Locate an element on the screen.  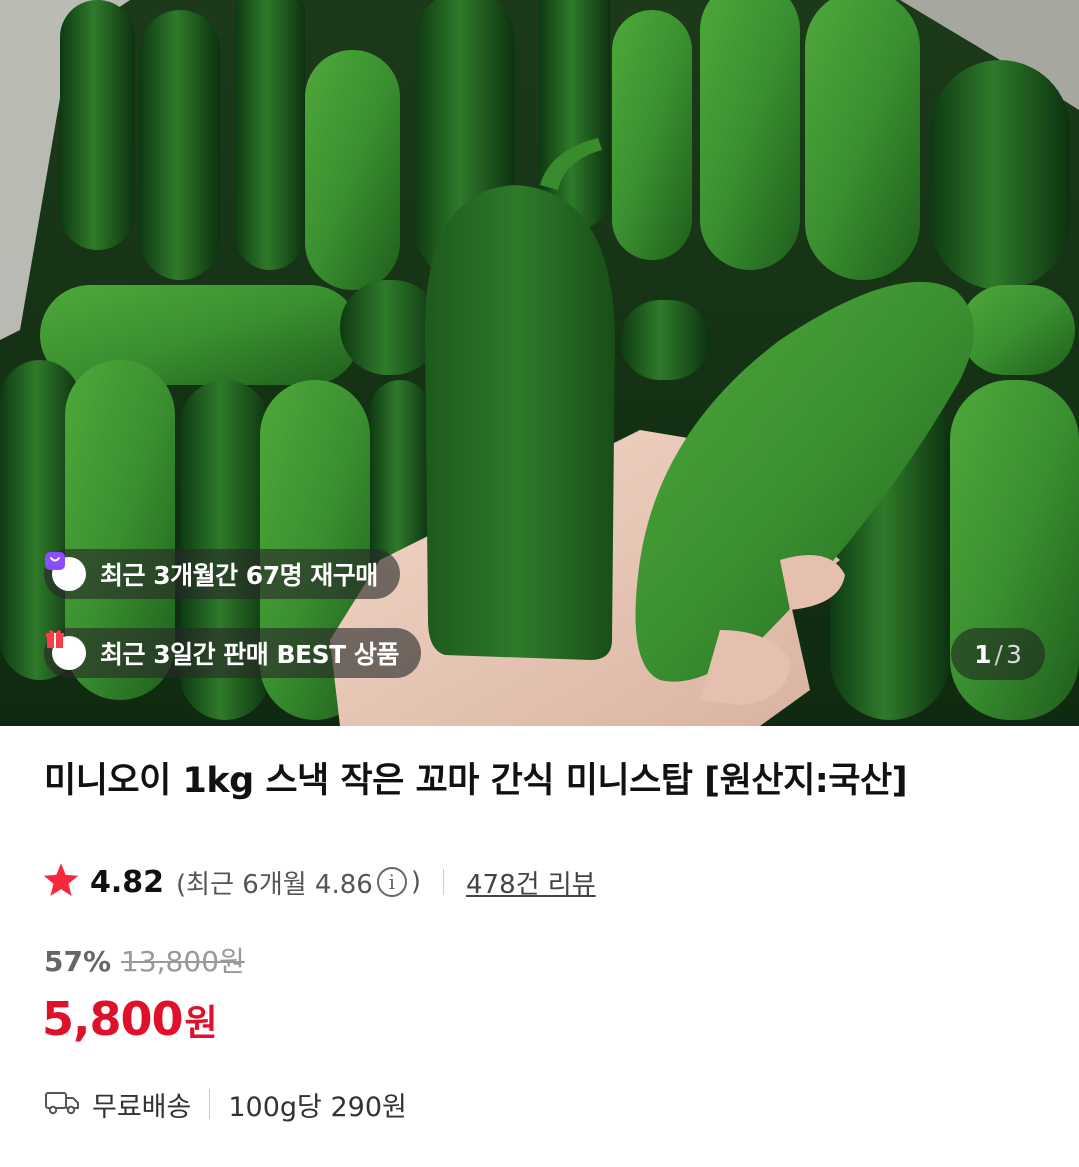
shipping-row: 무료배송 100g당 290원 is located at coordinates (225, 1104).